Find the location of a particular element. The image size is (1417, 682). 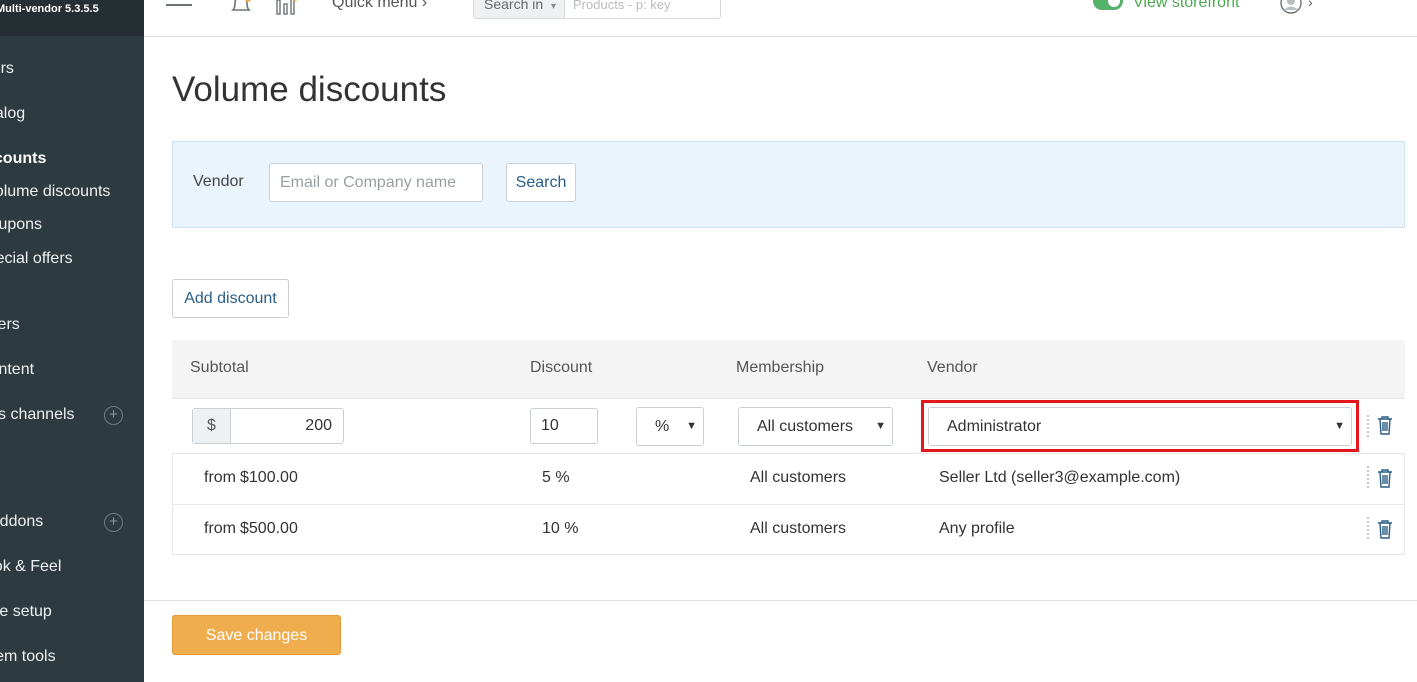

header-vendor: Vendor is located at coordinates (952, 367).